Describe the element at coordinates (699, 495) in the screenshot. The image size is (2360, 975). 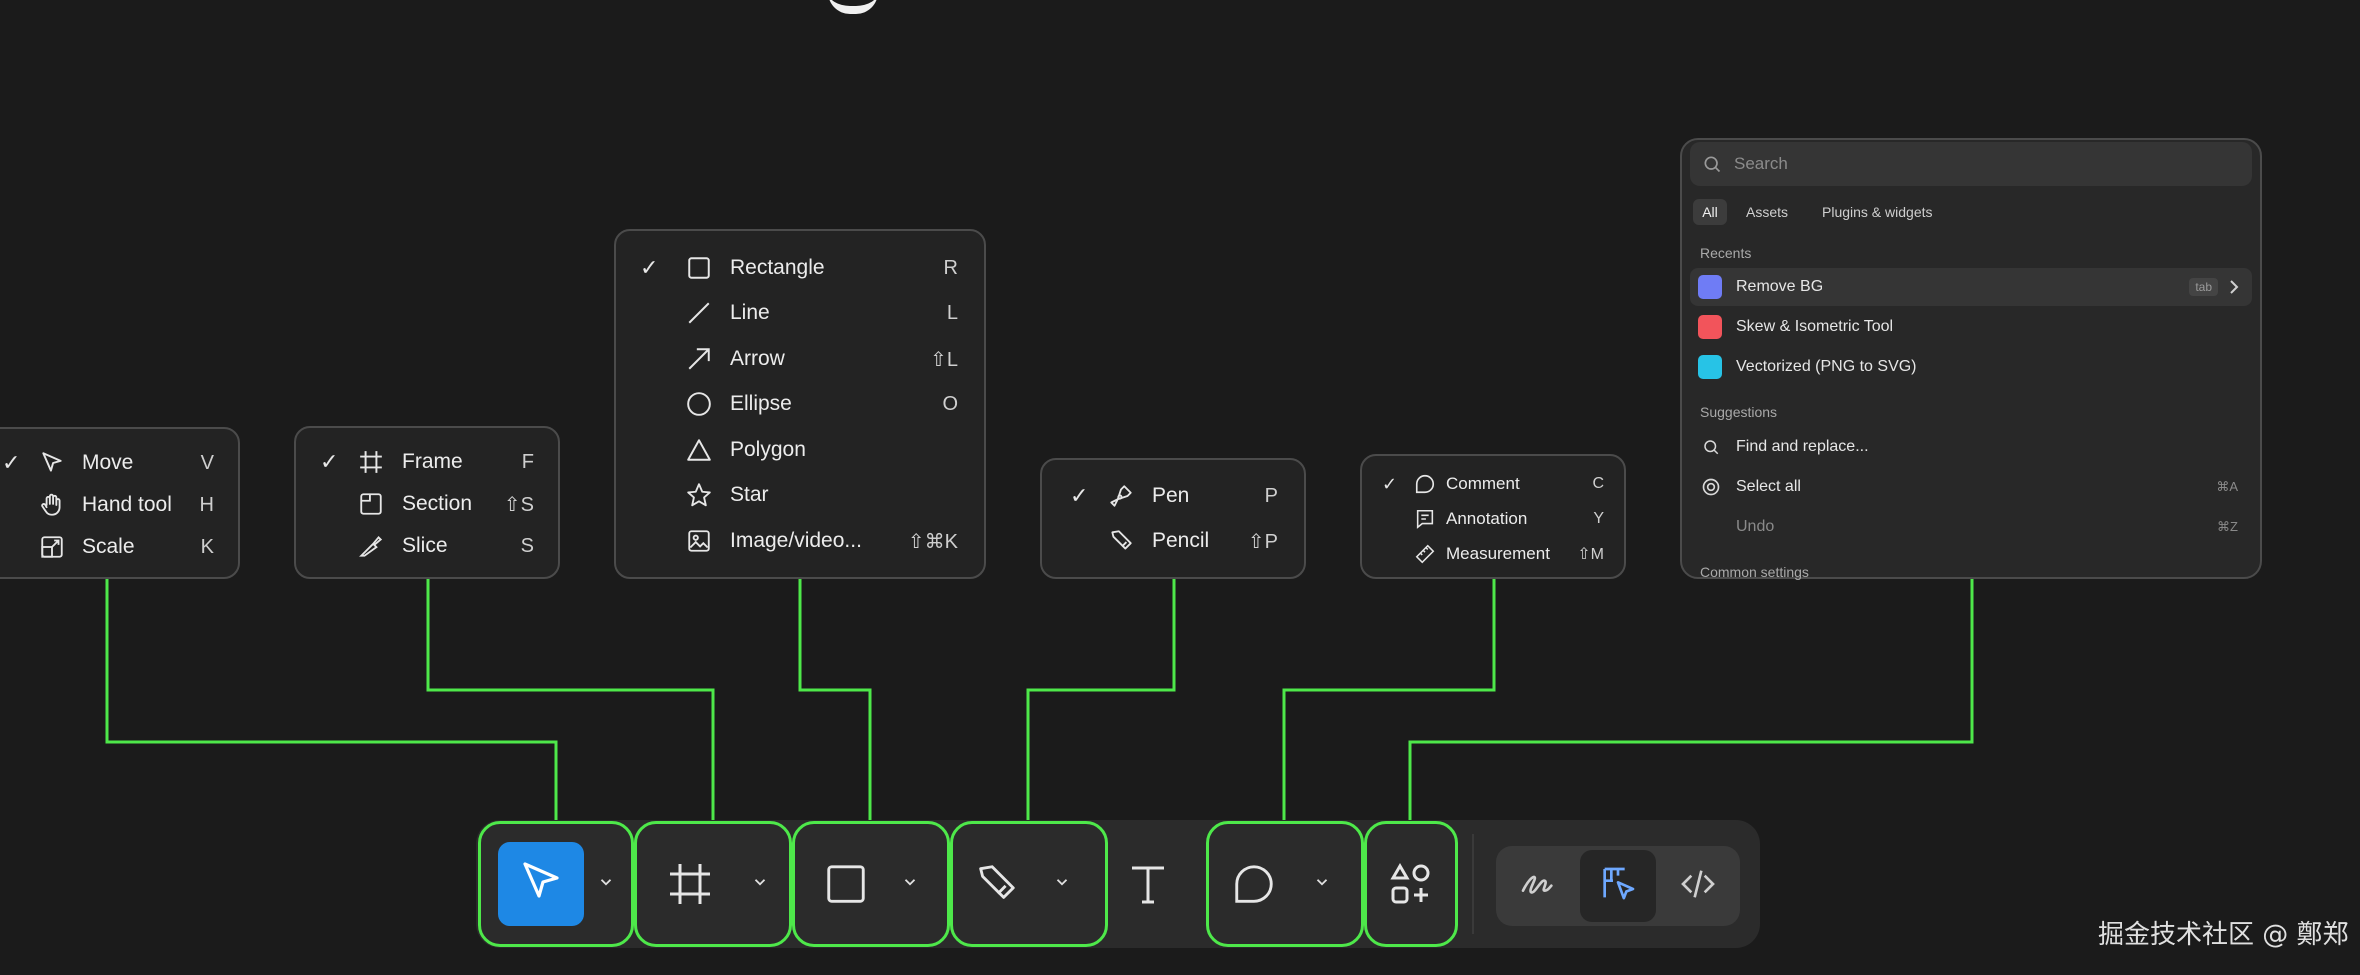
I see `star-icon` at that location.